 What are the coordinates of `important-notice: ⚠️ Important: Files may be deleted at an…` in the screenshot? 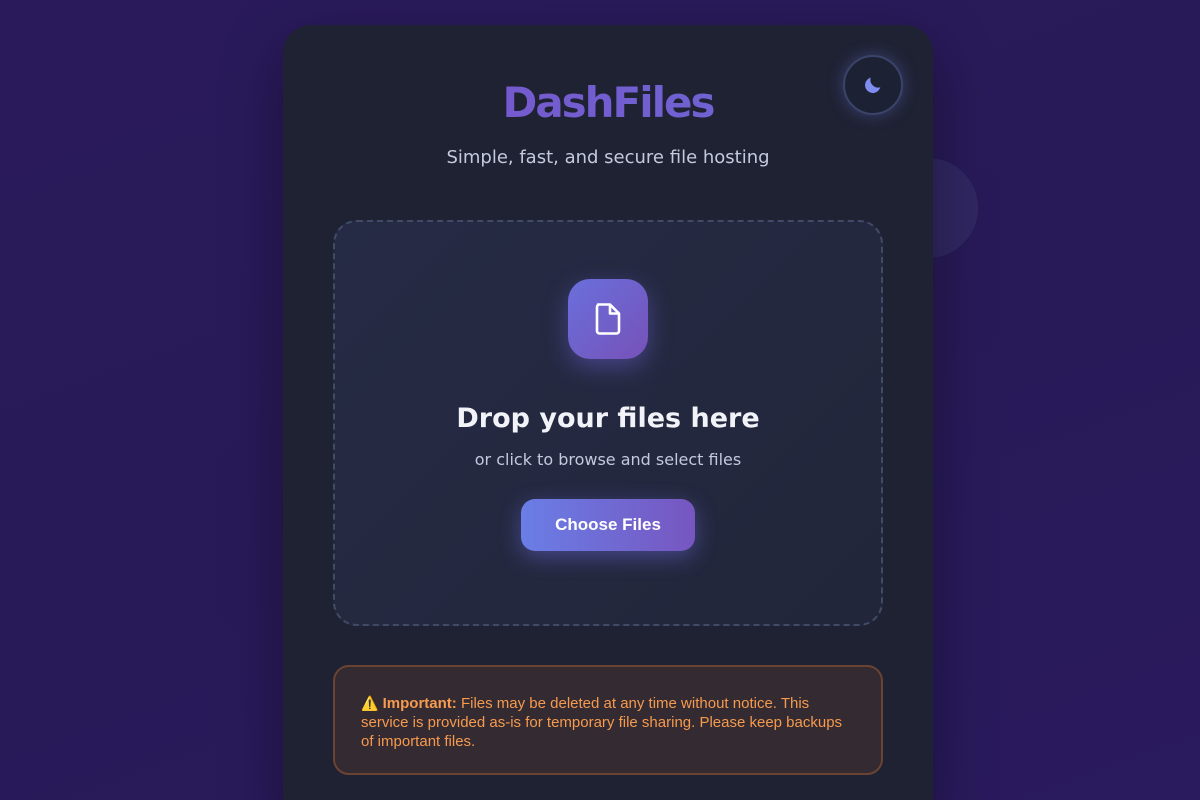 It's located at (608, 720).